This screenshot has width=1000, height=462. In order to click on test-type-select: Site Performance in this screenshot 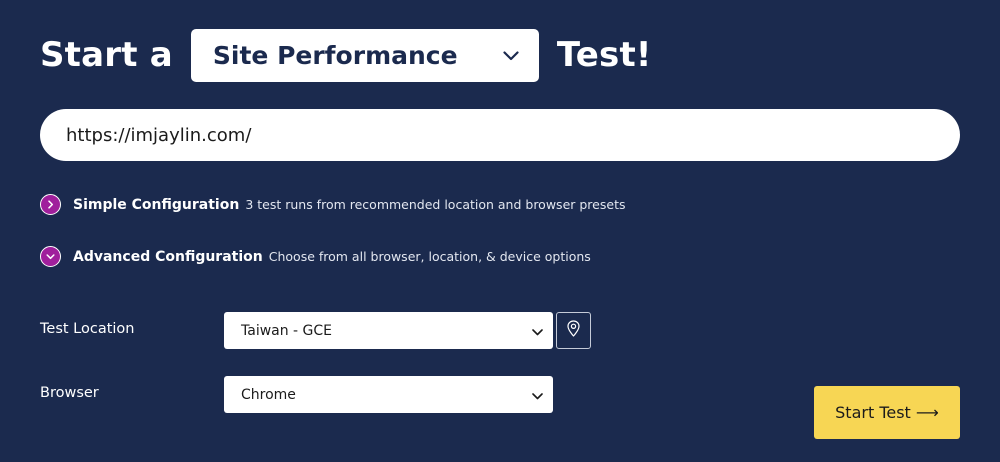, I will do `click(364, 55)`.